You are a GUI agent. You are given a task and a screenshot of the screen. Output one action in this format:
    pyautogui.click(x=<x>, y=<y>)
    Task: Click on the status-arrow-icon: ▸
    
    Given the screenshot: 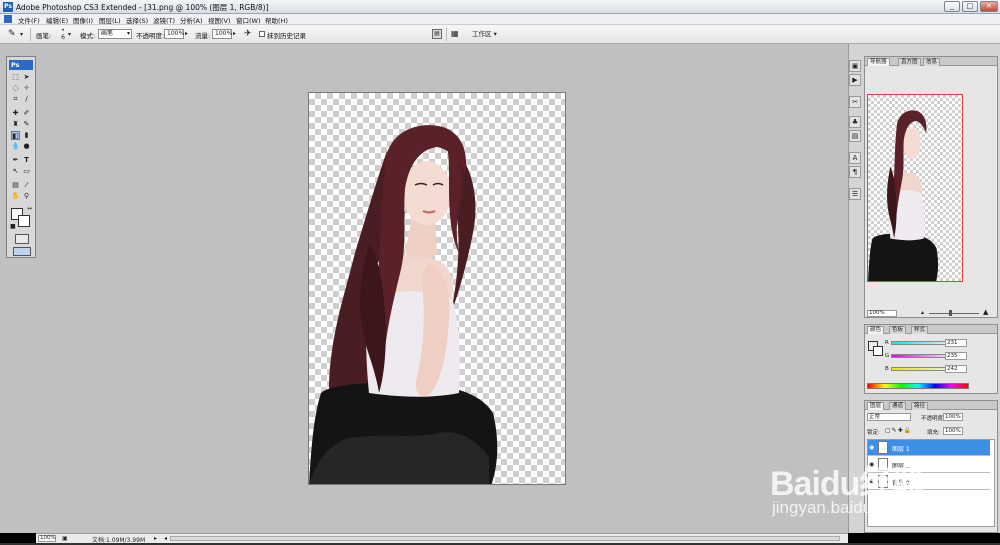 What is the action you would take?
    pyautogui.click(x=155, y=538)
    